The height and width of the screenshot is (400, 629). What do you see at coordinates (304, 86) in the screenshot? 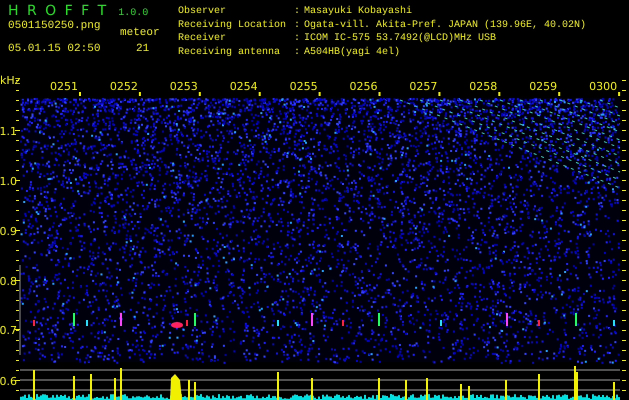
I see `time-label: 0255` at bounding box center [304, 86].